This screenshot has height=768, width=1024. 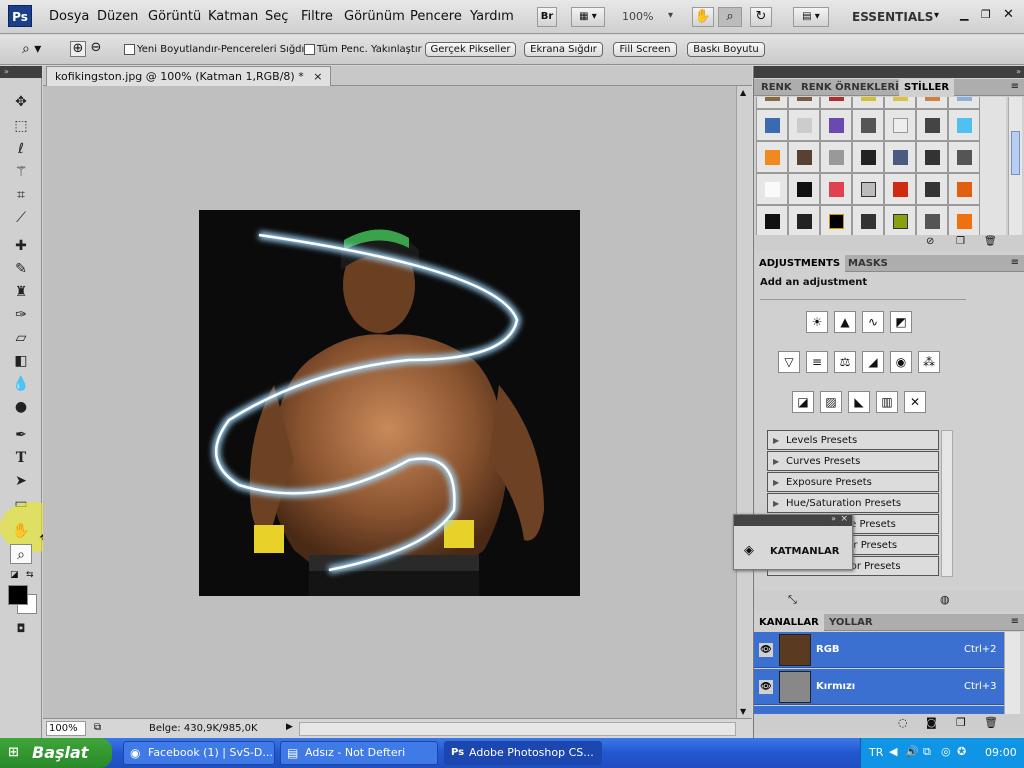 What do you see at coordinates (789, 362) in the screenshot?
I see `vibrance-icon: ▽` at bounding box center [789, 362].